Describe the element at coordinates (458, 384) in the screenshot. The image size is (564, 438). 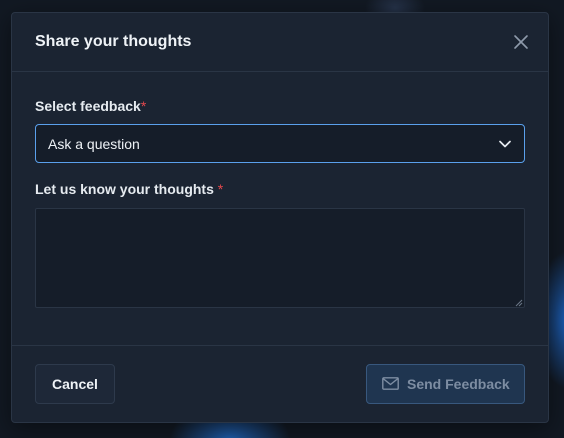
I see `send-feedback-label: Send Feedback` at that location.